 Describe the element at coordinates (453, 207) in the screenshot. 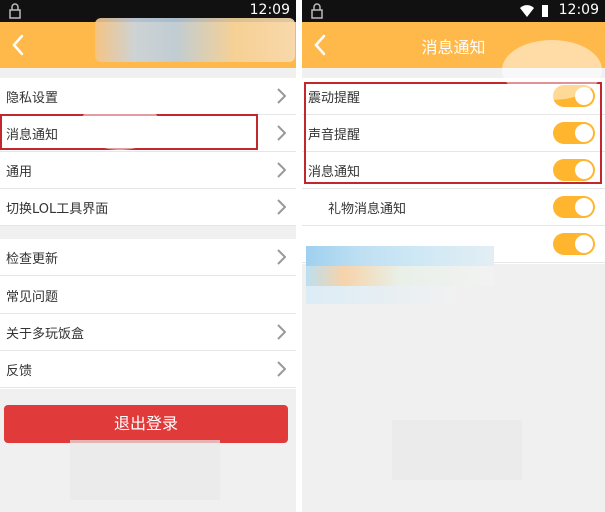

I see `toggle-row-gift: 礼物消息通知` at that location.